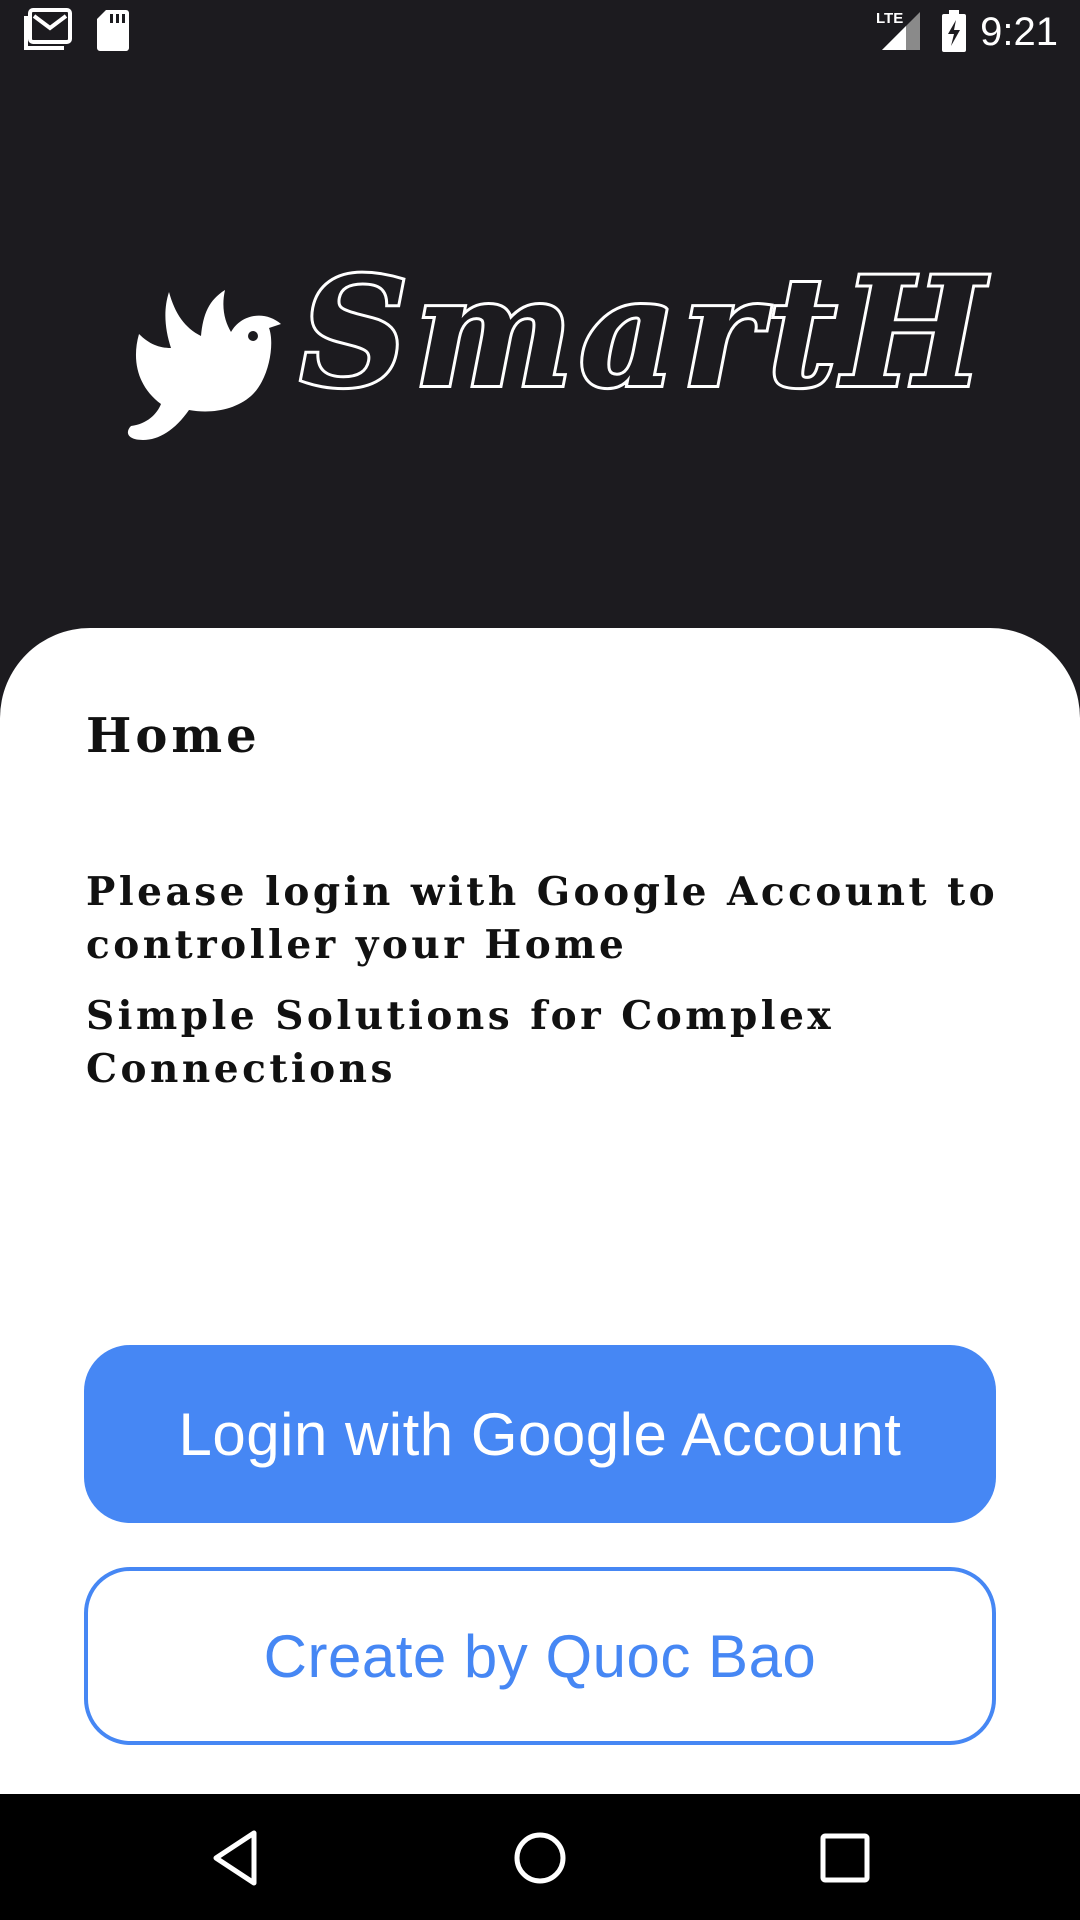 The image size is (1080, 1920). Describe the element at coordinates (954, 33) in the screenshot. I see `battery-charging-icon` at that location.